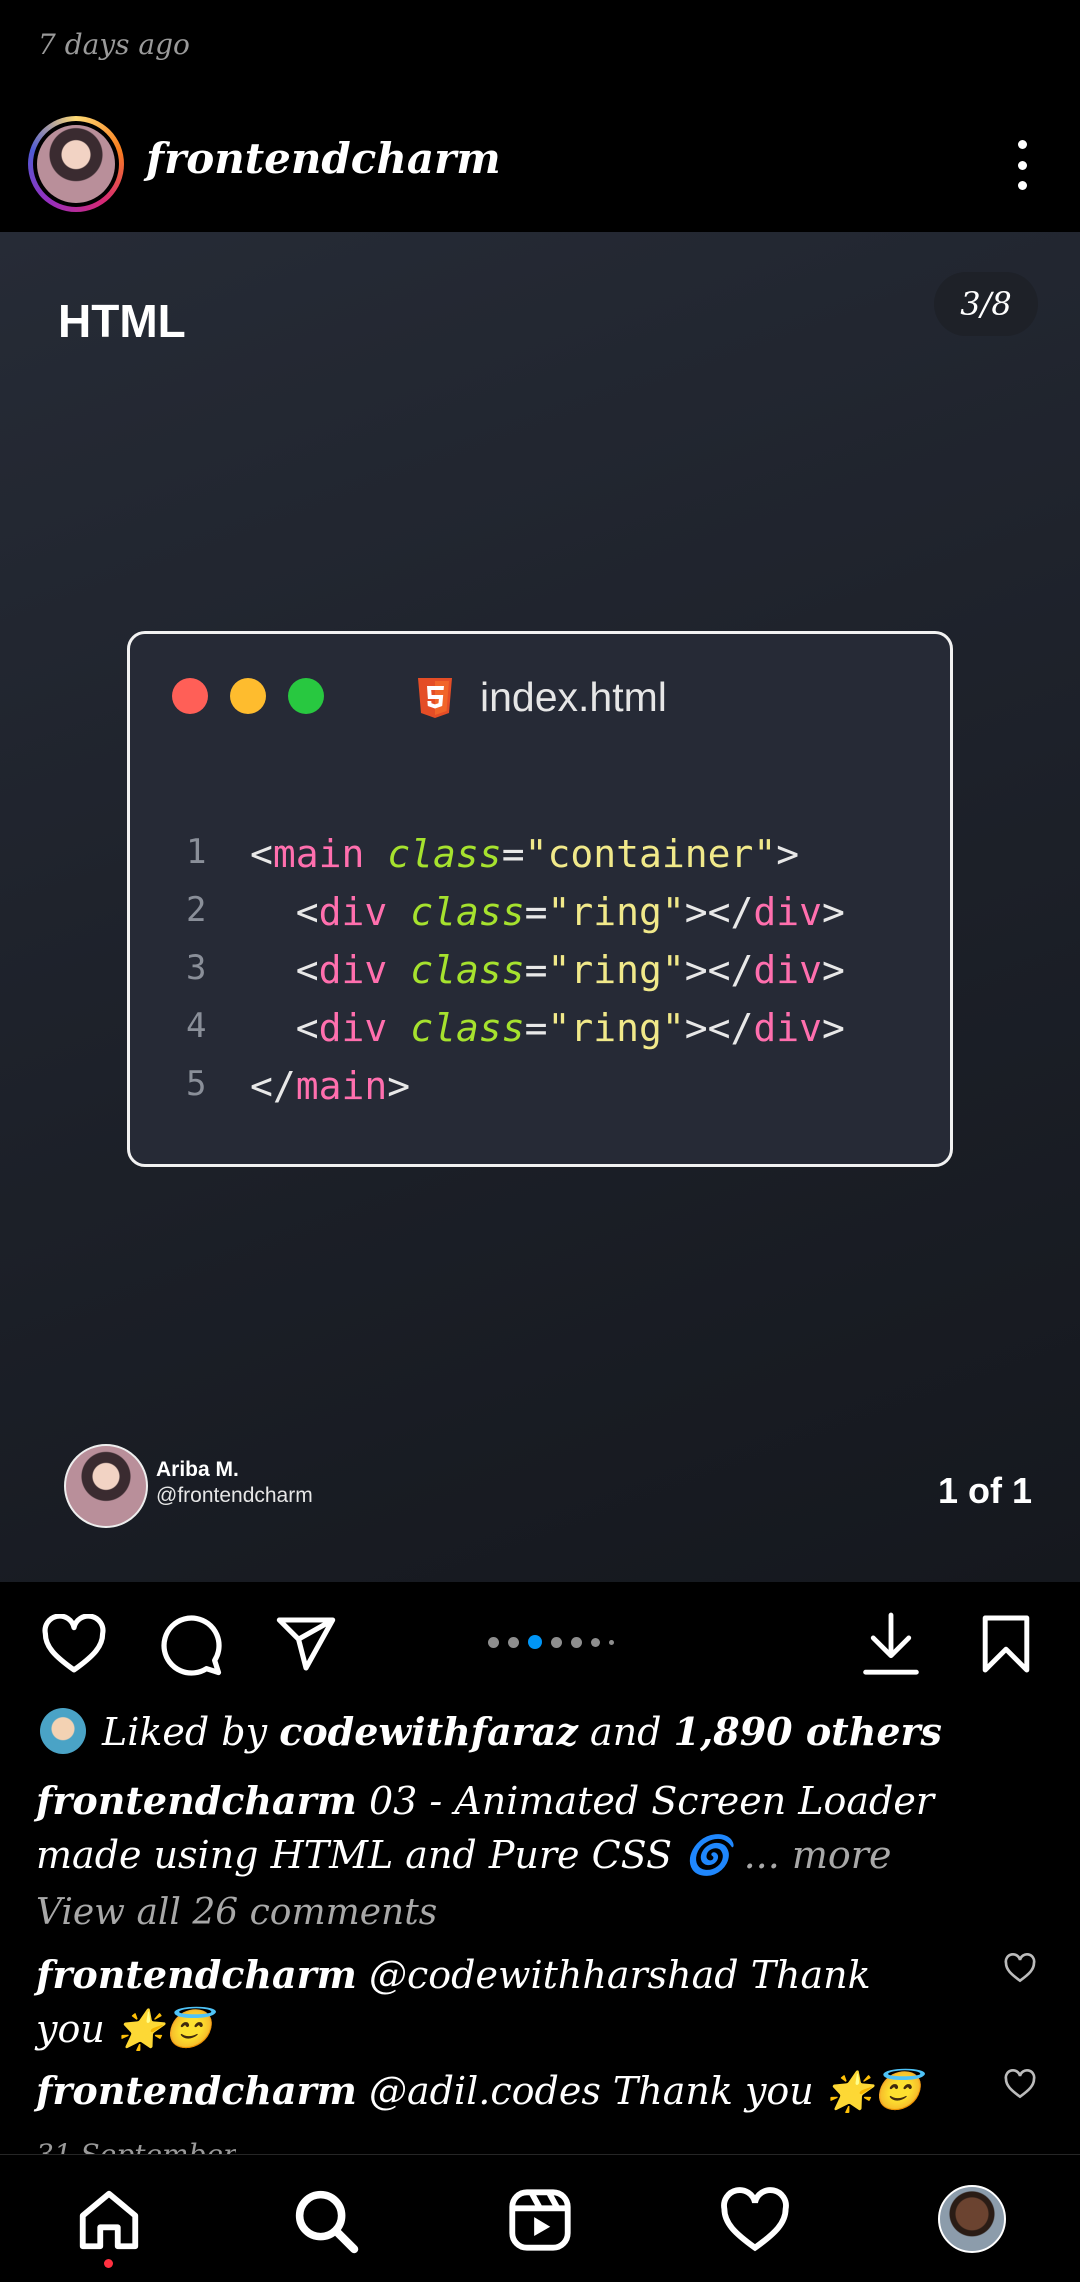 Image resolution: width=1080 pixels, height=2282 pixels. I want to click on slide-pager: 1 of 1, so click(985, 1490).